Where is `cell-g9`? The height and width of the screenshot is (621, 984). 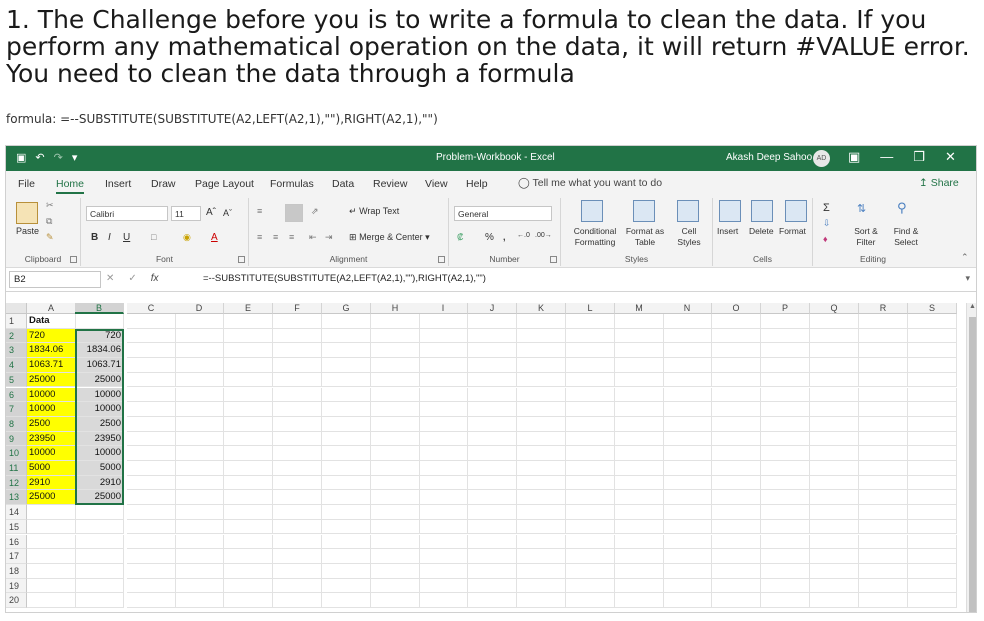
cell-g9 is located at coordinates (346, 439).